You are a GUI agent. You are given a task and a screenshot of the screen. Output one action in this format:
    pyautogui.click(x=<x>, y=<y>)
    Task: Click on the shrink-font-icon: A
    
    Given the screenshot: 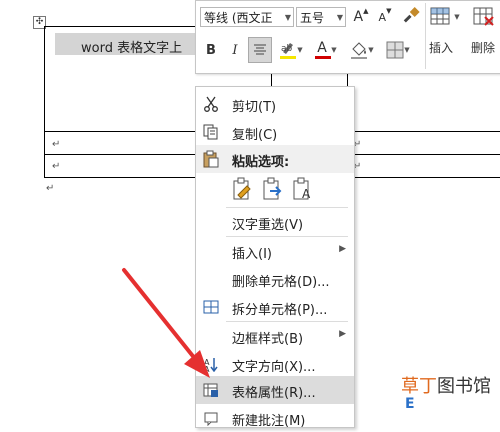 What is the action you would take?
    pyautogui.click(x=382, y=17)
    